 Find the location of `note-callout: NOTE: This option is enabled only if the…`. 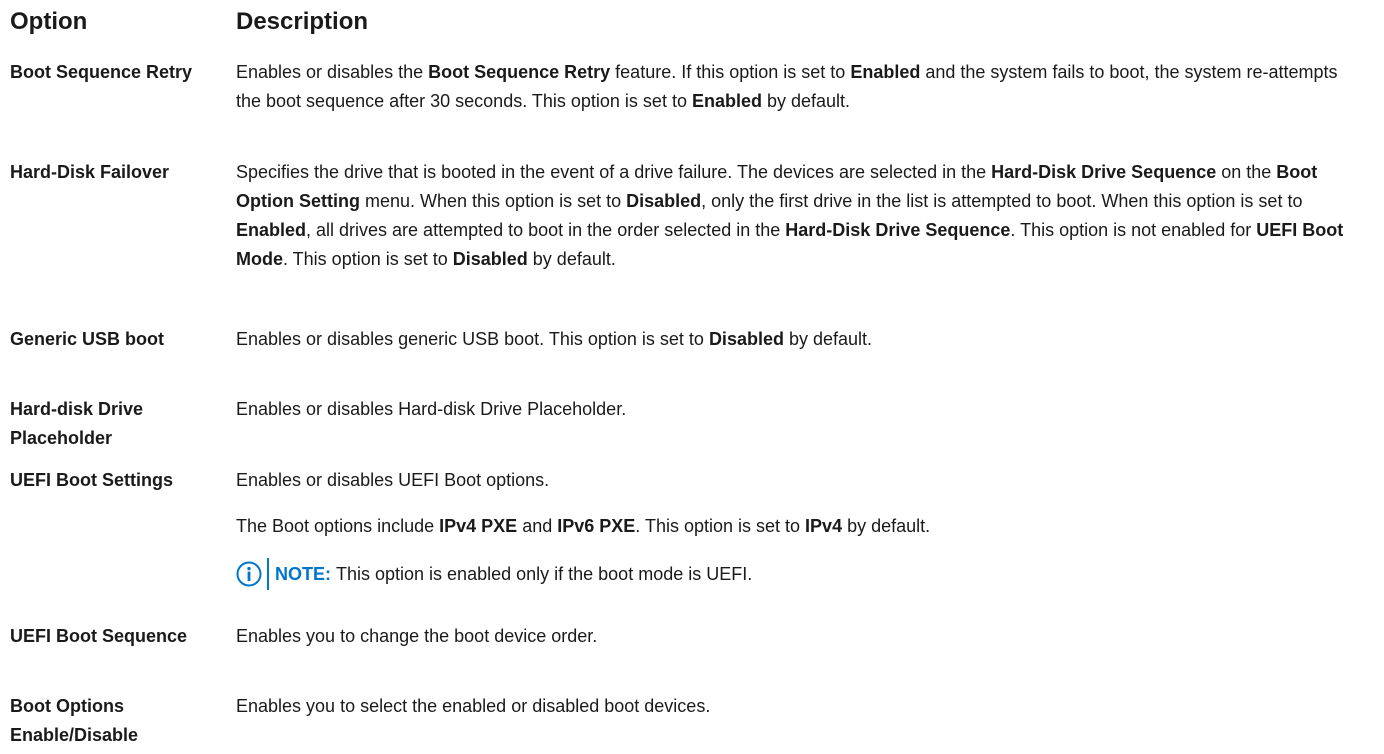

note-callout: NOTE: This option is enabled only if the… is located at coordinates (798, 574).